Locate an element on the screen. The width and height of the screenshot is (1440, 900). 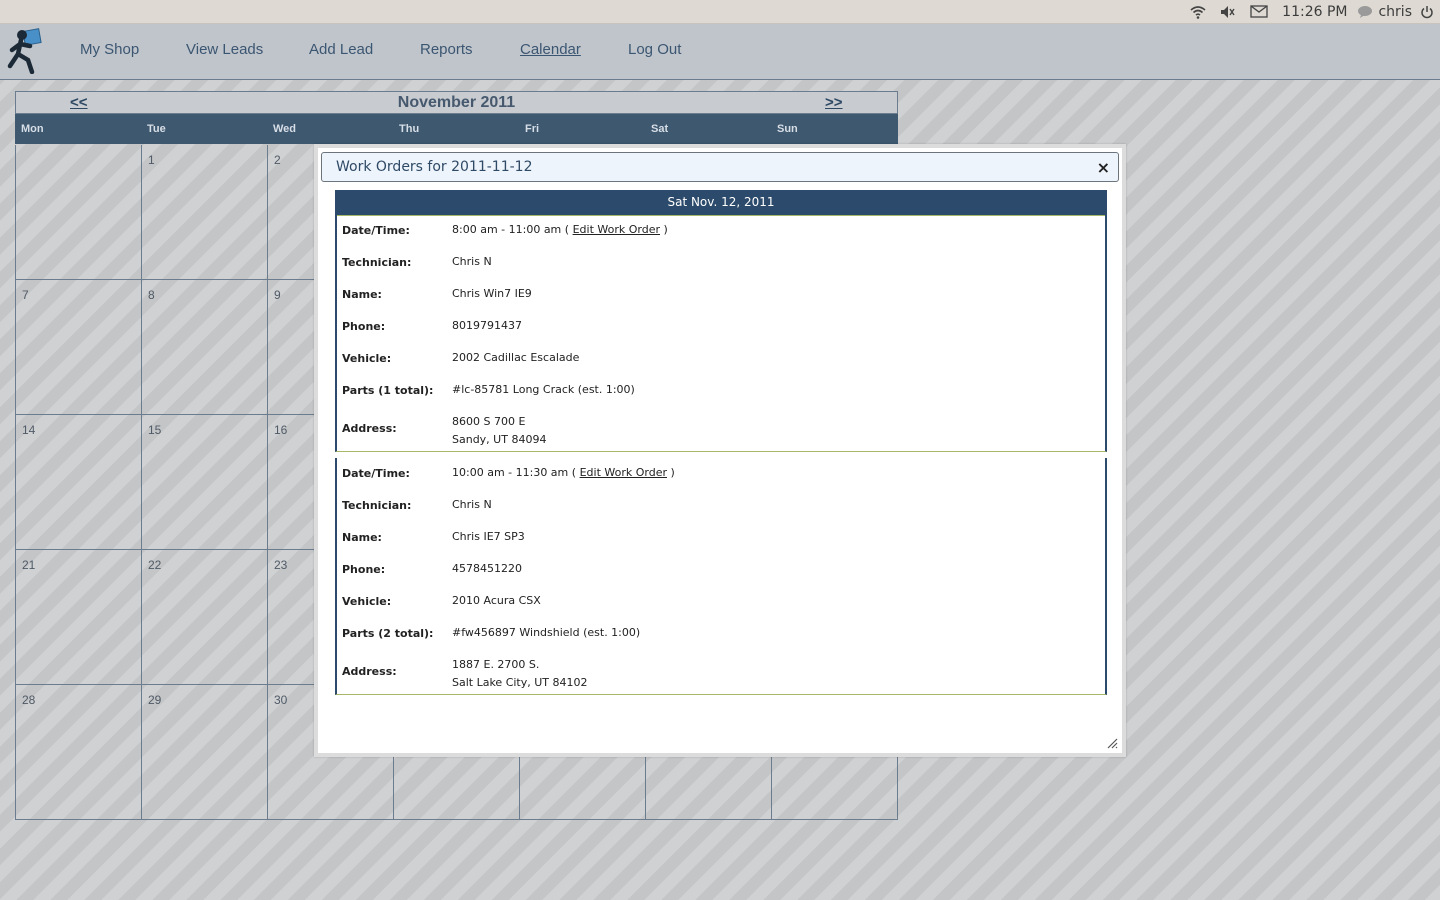
system-top-bar: 11:26 PM chris is located at coordinates (720, 12).